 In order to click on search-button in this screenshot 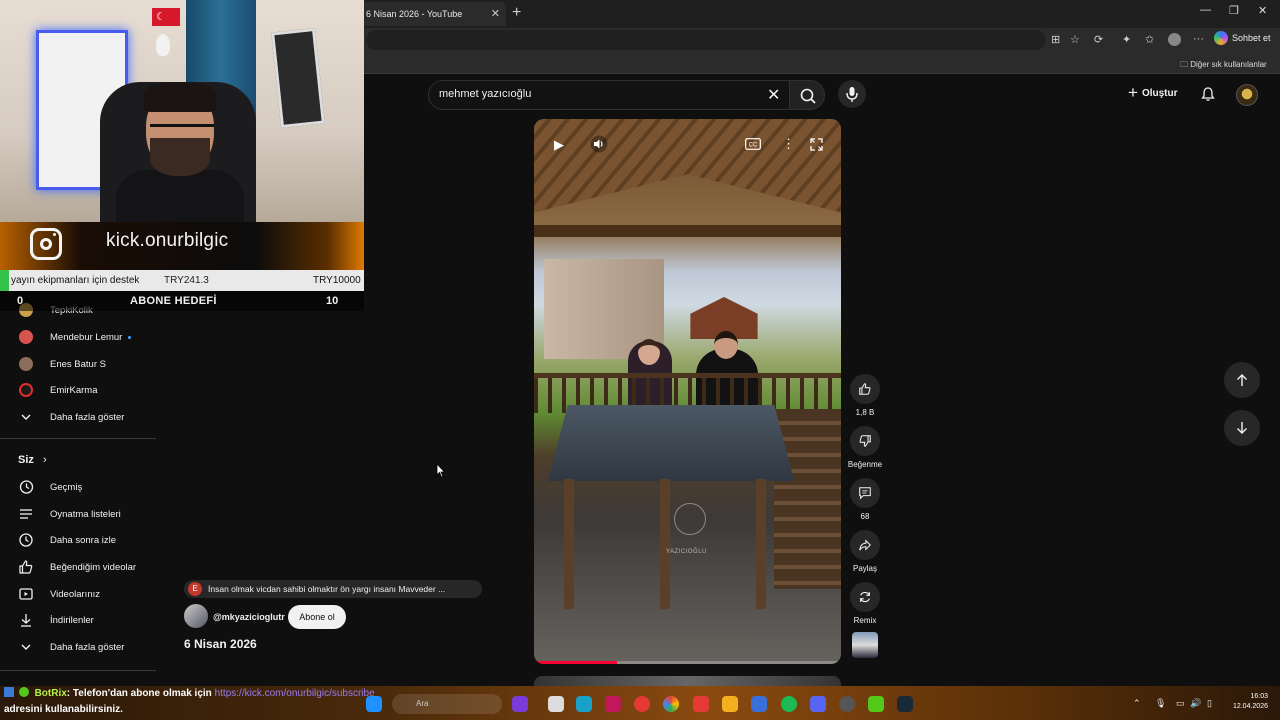, I will do `click(807, 95)`.